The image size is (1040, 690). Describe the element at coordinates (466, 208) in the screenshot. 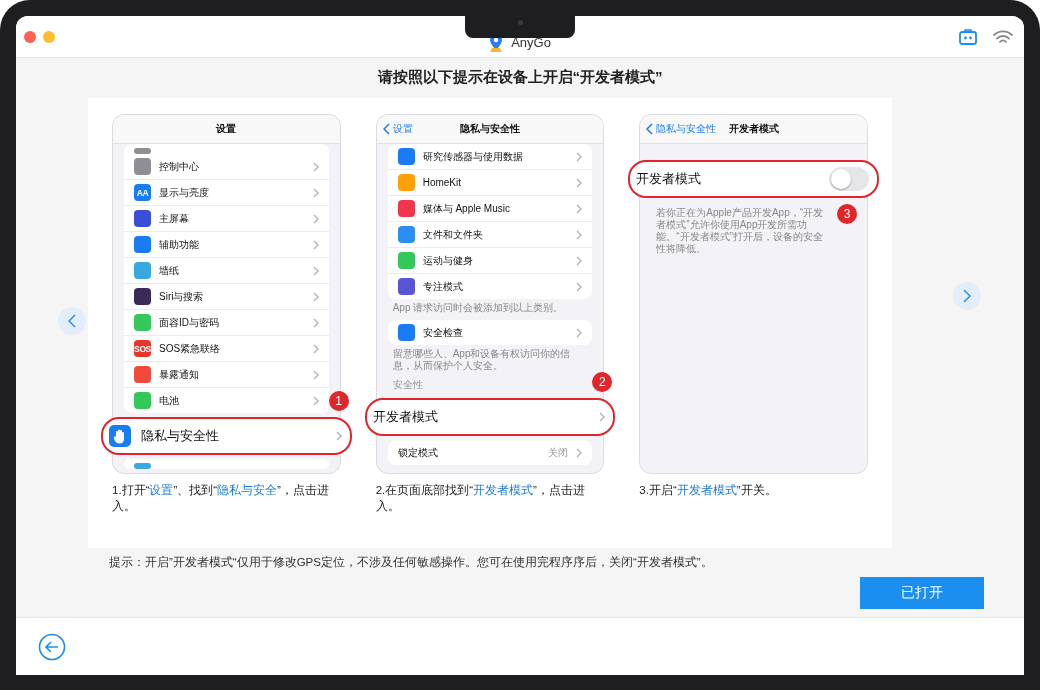

I see `row-label: 媒体与 Apple Music` at that location.